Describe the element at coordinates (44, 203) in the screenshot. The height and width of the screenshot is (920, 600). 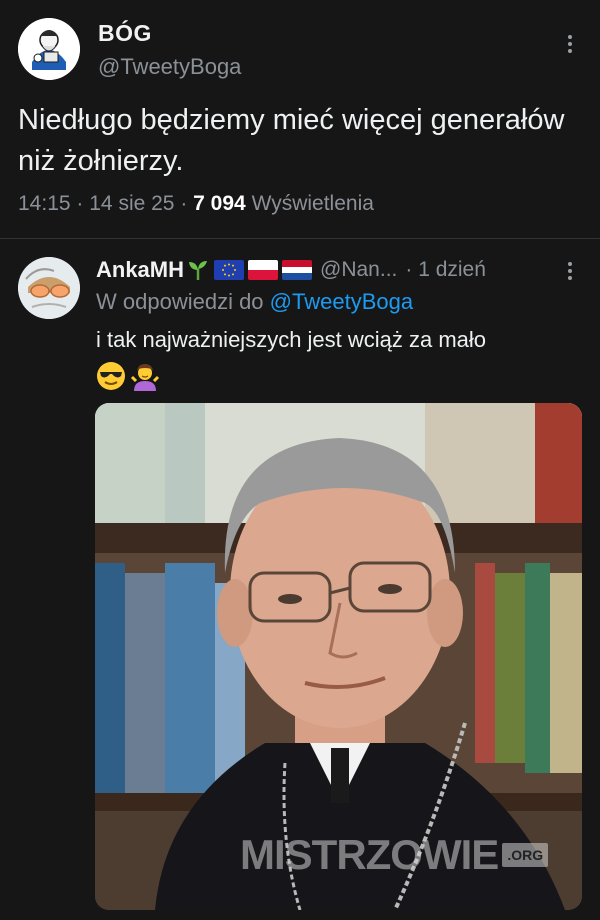
I see `tweet-time: 14:15` at that location.